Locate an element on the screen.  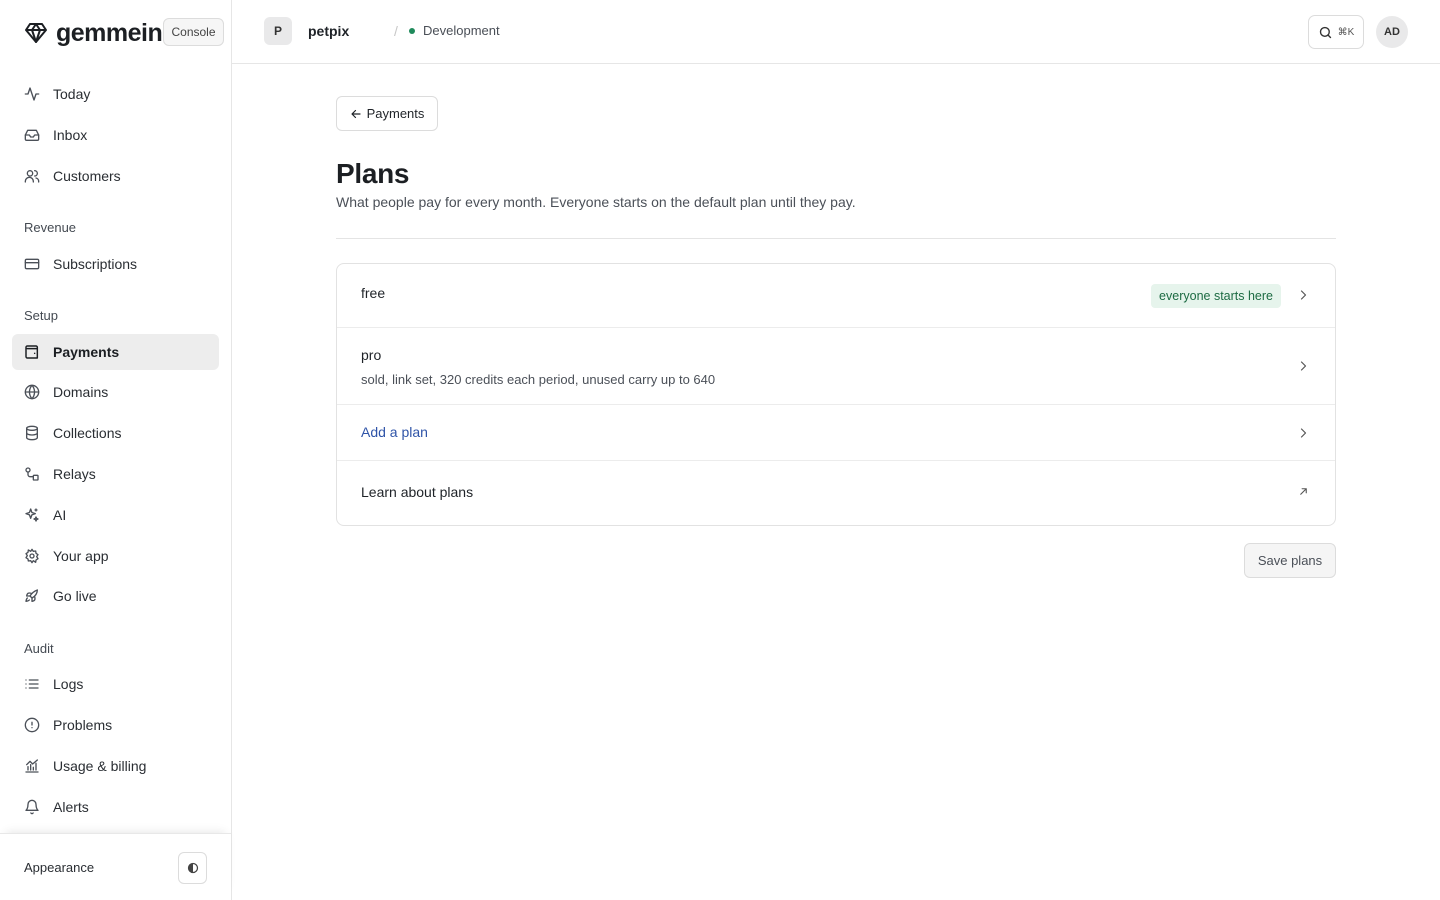
sidebar-item-label: Customers is located at coordinates (87, 176).